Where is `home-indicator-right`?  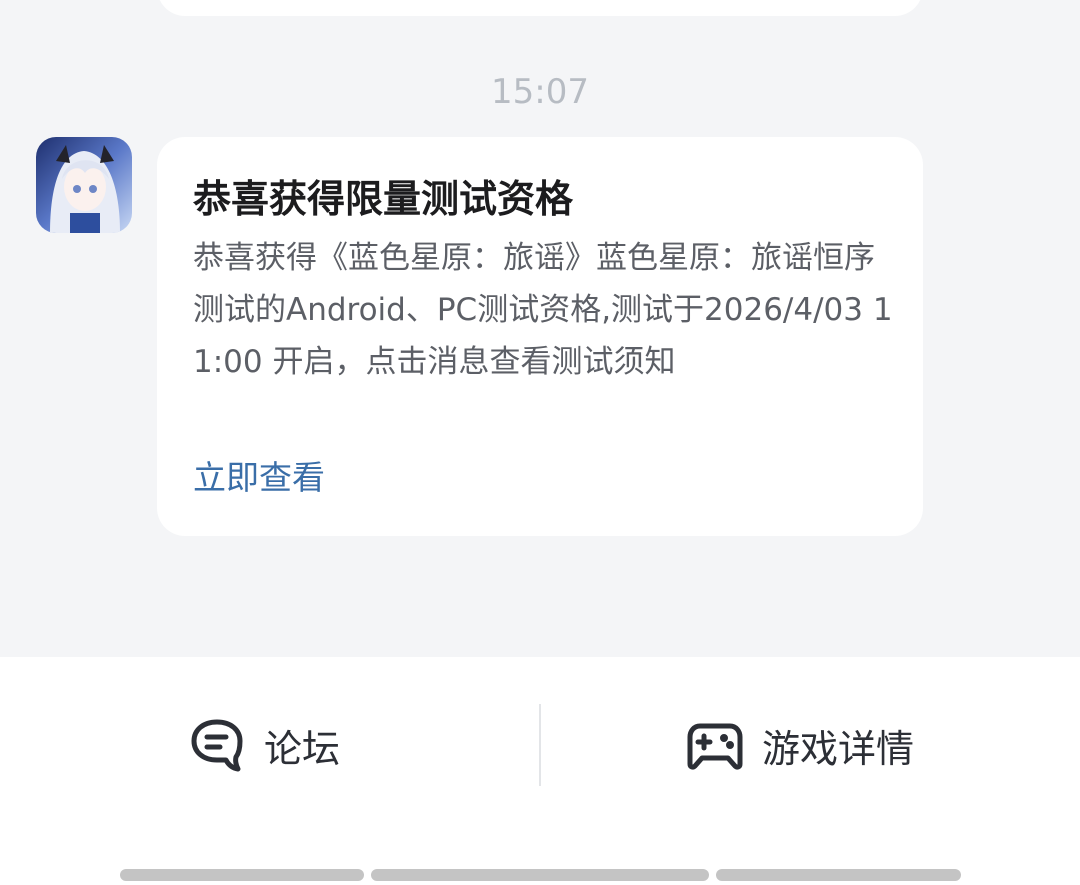 home-indicator-right is located at coordinates (838, 875).